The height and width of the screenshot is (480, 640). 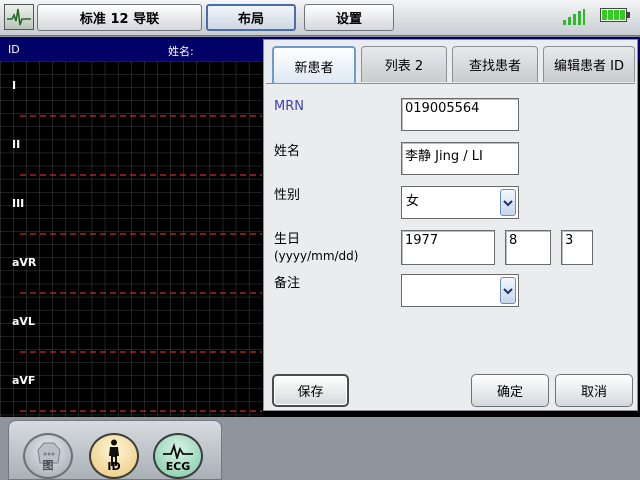 I want to click on mrn-field: 019005564, so click(x=460, y=114).